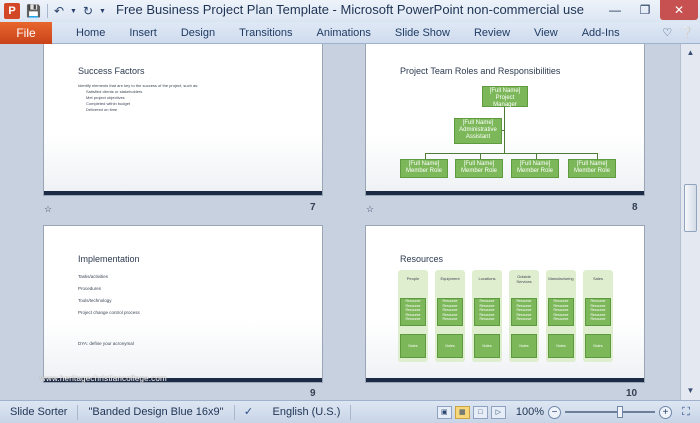 The image size is (700, 423). Describe the element at coordinates (479, 168) in the screenshot. I see `org-box-member-2: [Full Name] Member Role` at that location.